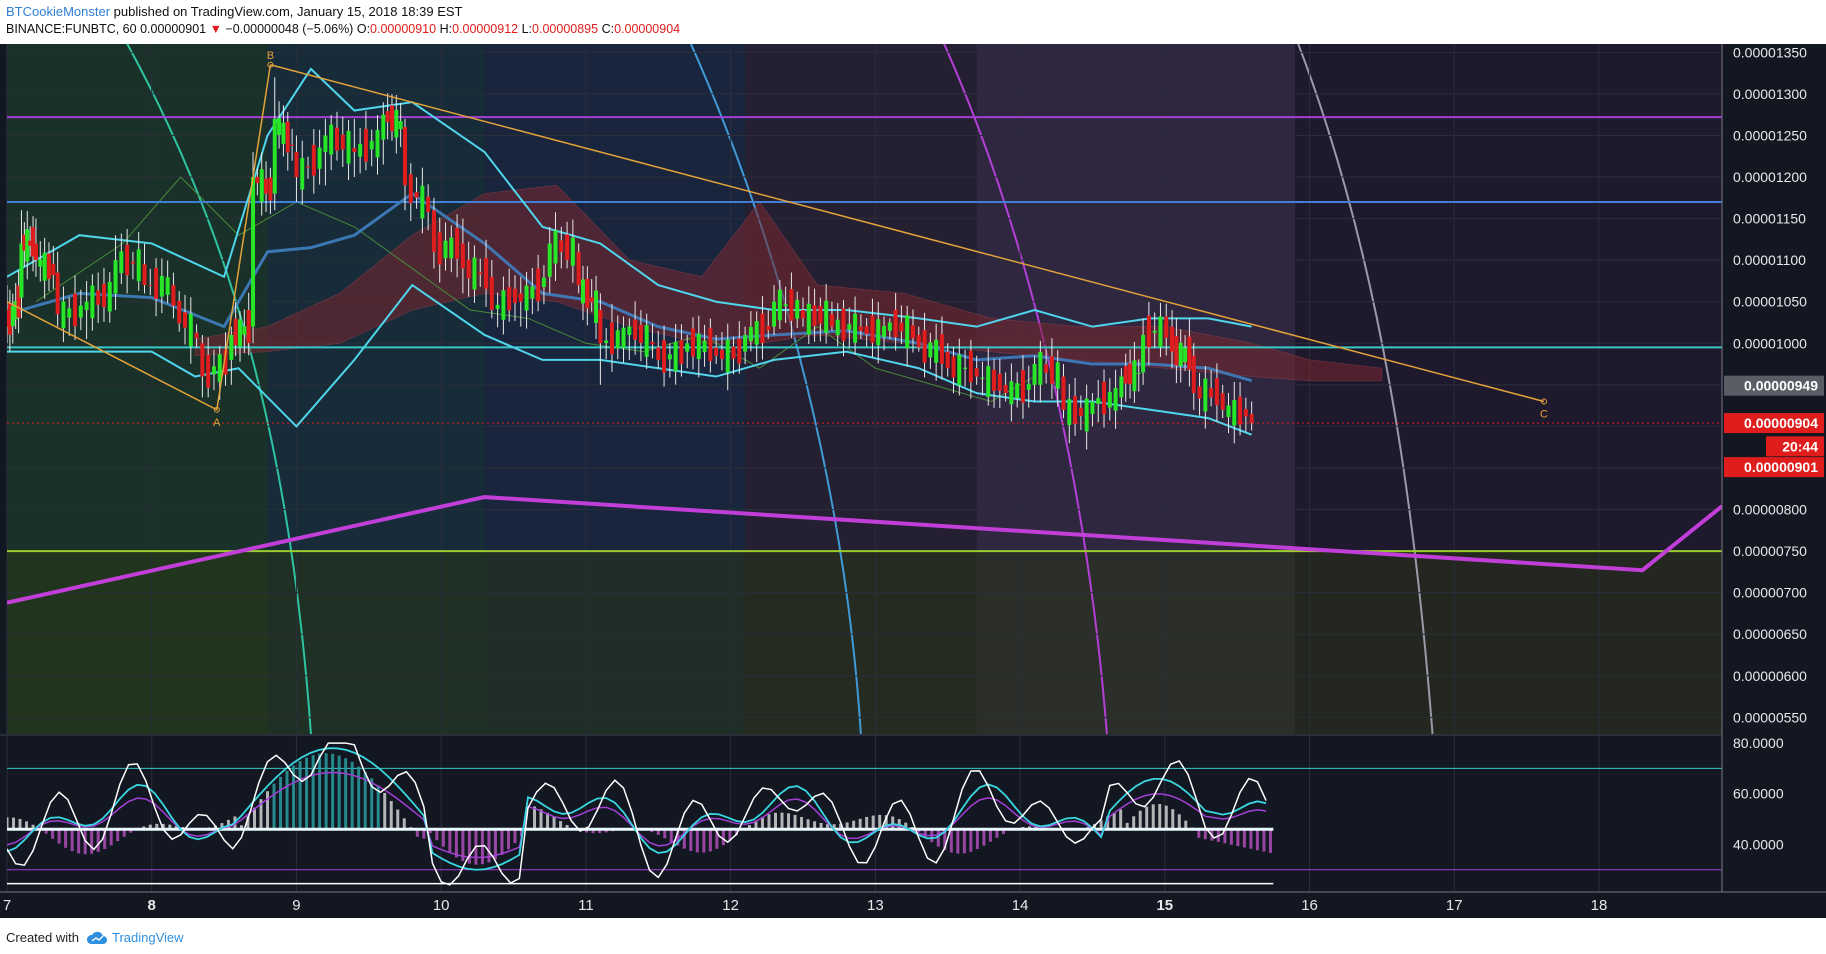 This screenshot has height=954, width=1826. Describe the element at coordinates (646, 340) in the screenshot. I see `candle-123-body` at that location.